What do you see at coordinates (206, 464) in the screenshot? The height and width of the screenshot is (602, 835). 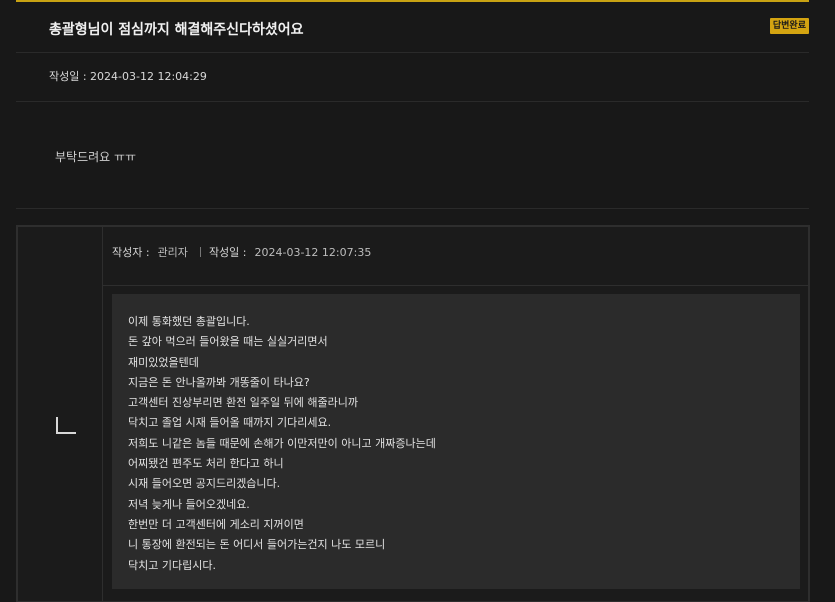 I see `answer-line: 어찌됐건 편주도 처리 한다고 하니` at bounding box center [206, 464].